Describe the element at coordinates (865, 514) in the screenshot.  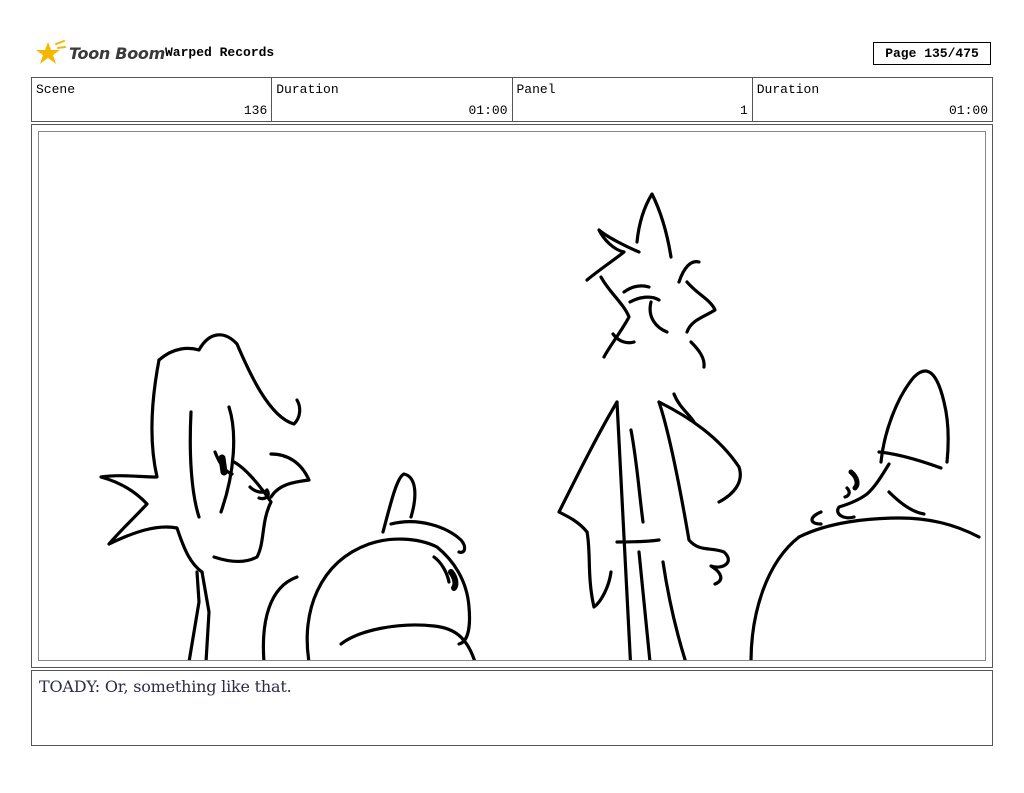
I see `character-right` at that location.